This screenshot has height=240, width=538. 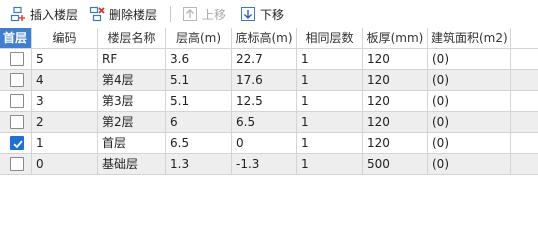 What do you see at coordinates (199, 164) in the screenshot?
I see `floor-height-cell: 1.3` at bounding box center [199, 164].